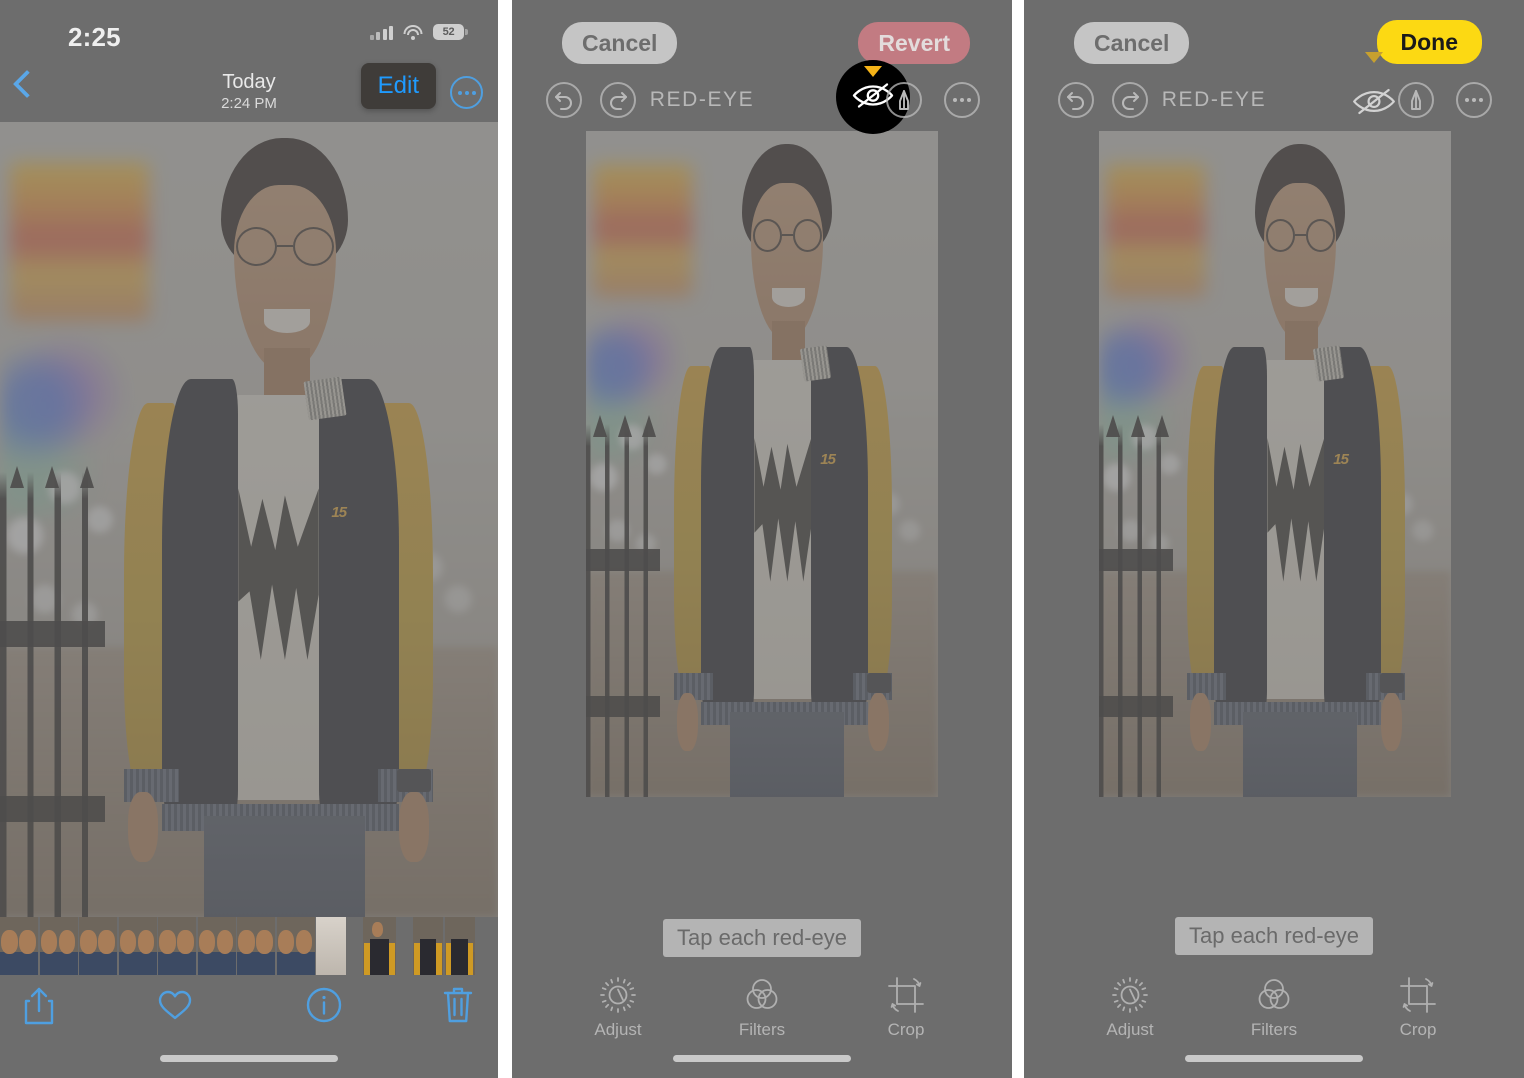 The image size is (1524, 1078). I want to click on status-bar: 2:25 52, so click(249, 28).